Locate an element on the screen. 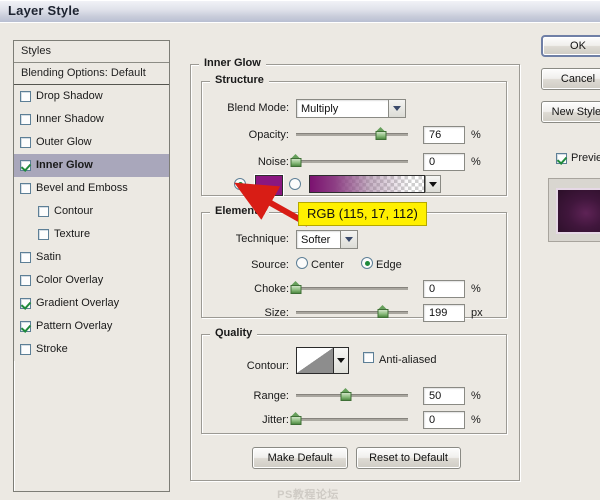 The height and width of the screenshot is (500, 600). jitter-slider is located at coordinates (349, 419).